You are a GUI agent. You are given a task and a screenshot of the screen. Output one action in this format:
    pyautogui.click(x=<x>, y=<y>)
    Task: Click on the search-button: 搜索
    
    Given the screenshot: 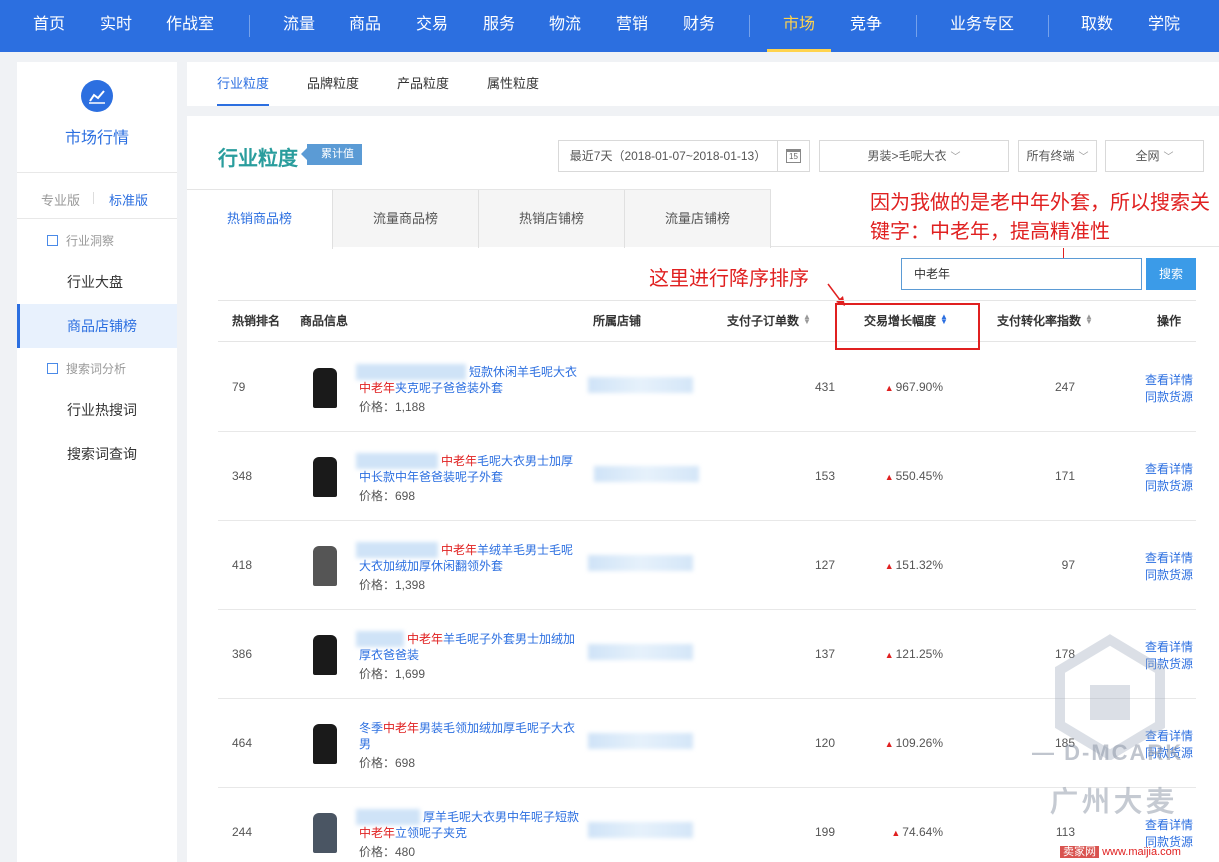 What is the action you would take?
    pyautogui.click(x=1171, y=274)
    